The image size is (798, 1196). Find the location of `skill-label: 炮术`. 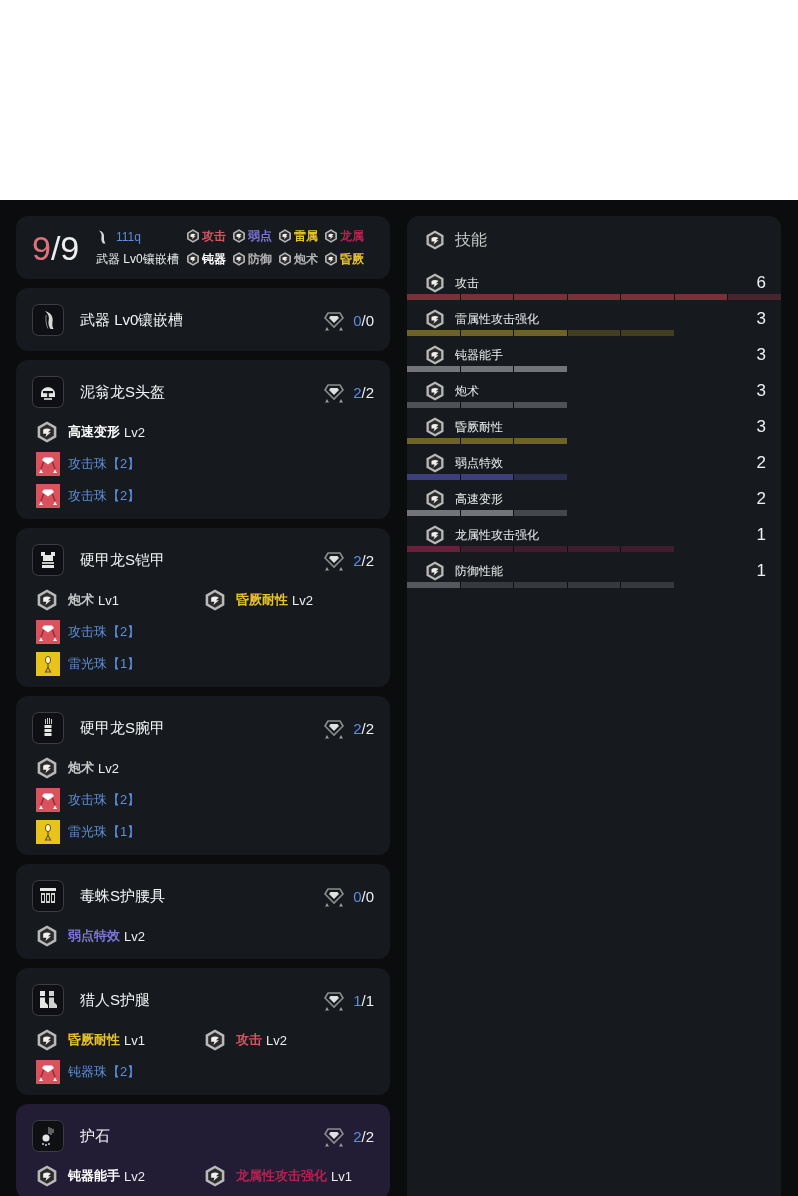

skill-label: 炮术 is located at coordinates (306, 259).